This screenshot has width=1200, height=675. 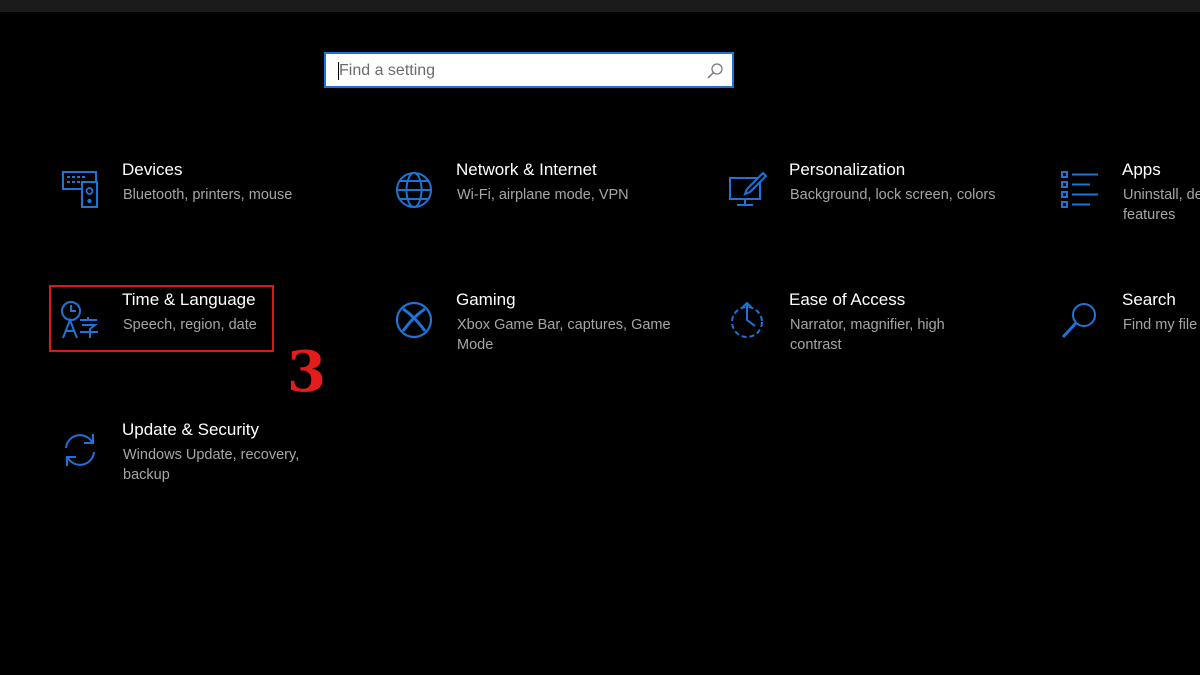 What do you see at coordinates (211, 465) in the screenshot?
I see `tile-description: Windows Update, recovery, backup` at bounding box center [211, 465].